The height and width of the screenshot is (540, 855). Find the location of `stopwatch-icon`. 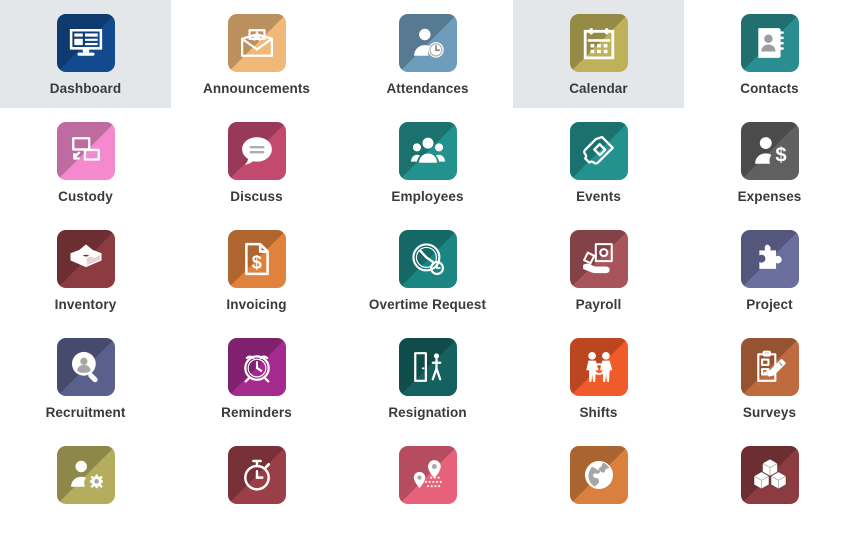

stopwatch-icon is located at coordinates (256, 475).